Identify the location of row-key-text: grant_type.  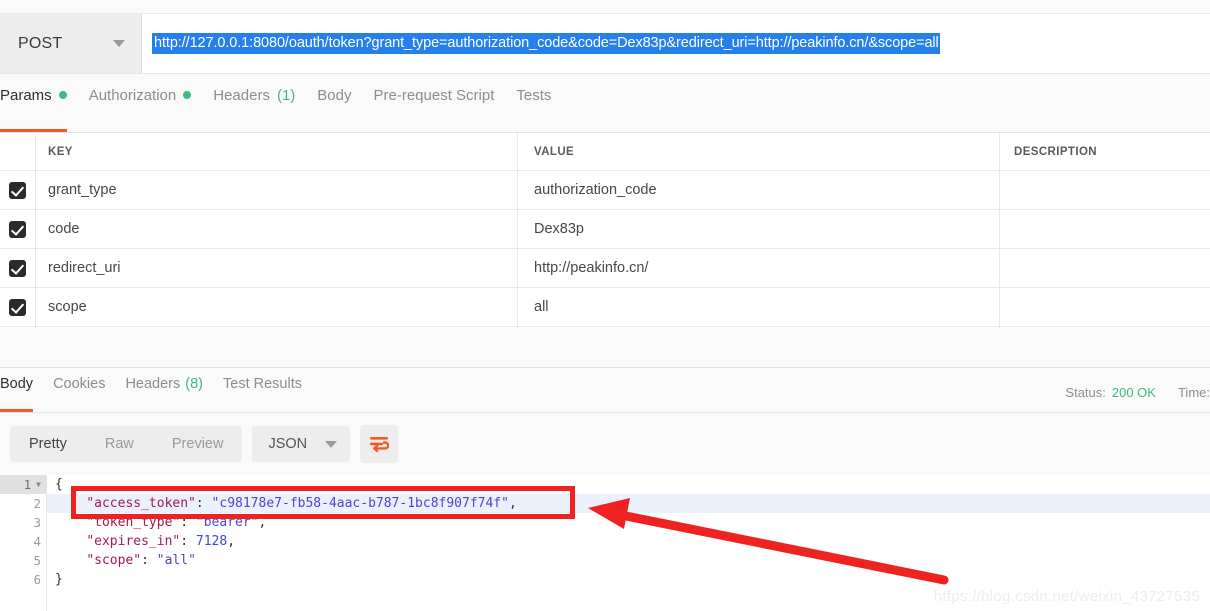
(82, 190).